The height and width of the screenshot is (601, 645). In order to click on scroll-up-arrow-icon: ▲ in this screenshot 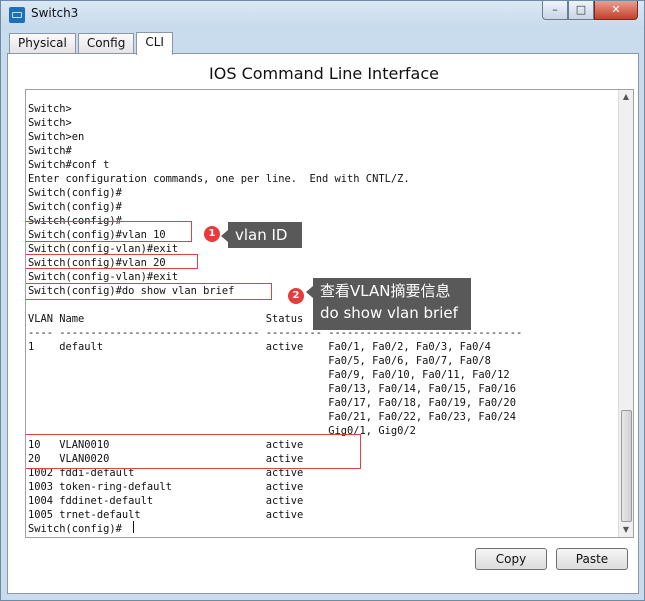, I will do `click(626, 97)`.